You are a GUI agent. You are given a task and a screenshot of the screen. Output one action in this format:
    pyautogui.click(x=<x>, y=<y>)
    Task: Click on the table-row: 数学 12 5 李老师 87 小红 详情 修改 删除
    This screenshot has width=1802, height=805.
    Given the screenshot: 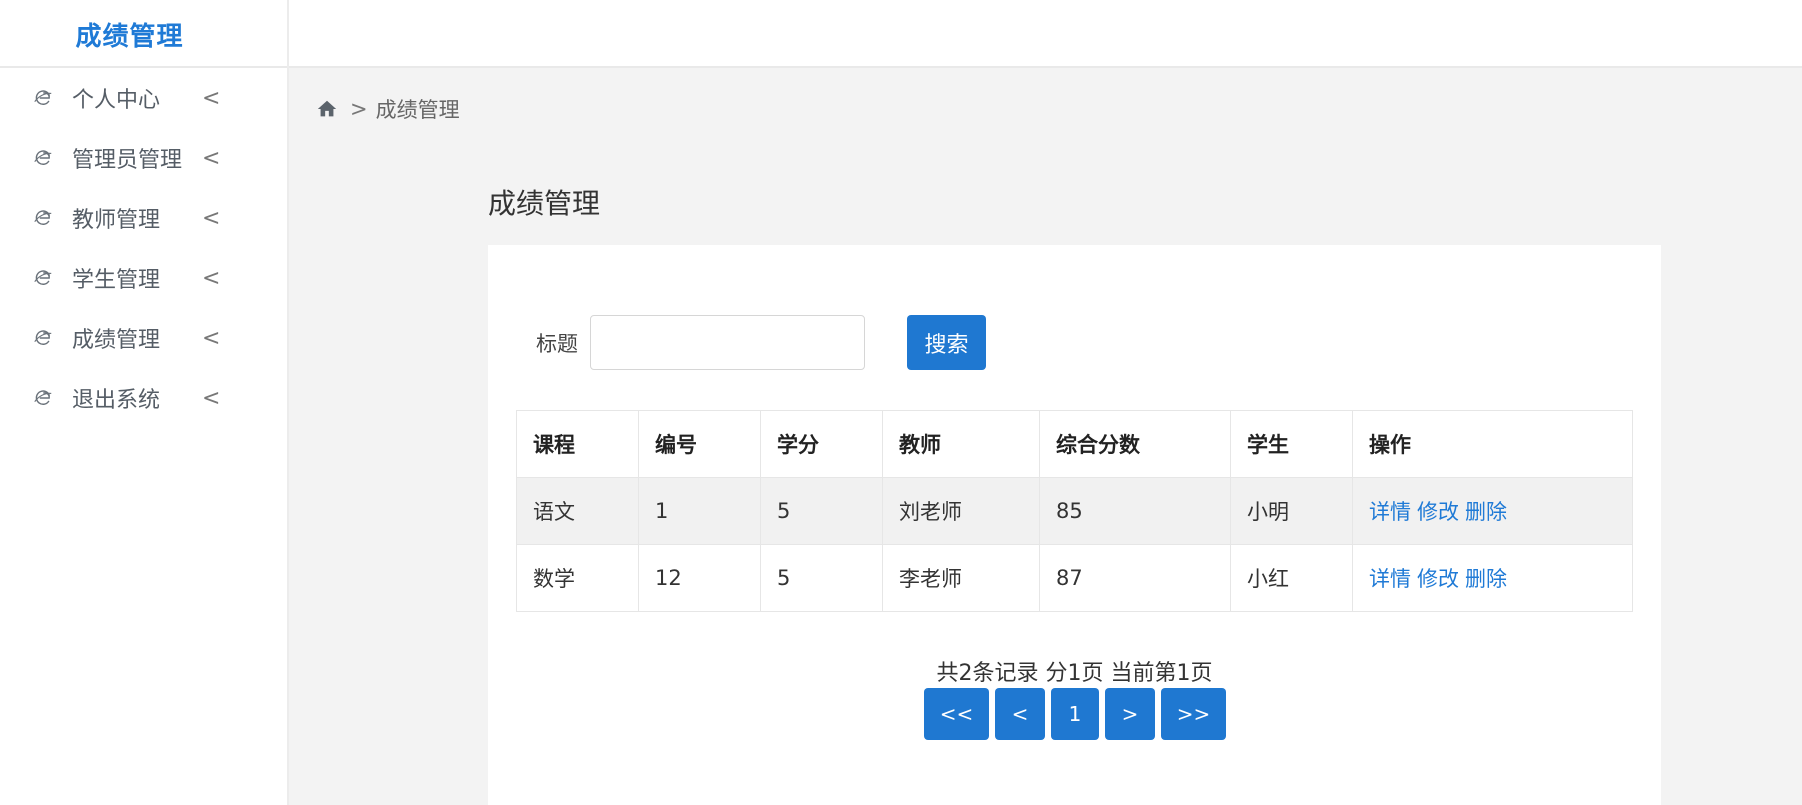 What is the action you would take?
    pyautogui.click(x=1074, y=578)
    